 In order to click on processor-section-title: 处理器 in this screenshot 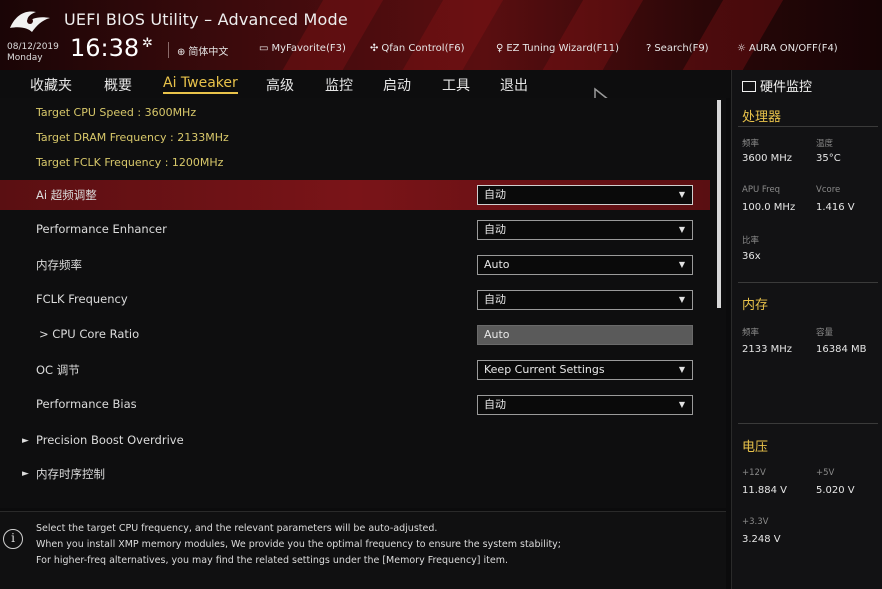, I will do `click(762, 117)`.